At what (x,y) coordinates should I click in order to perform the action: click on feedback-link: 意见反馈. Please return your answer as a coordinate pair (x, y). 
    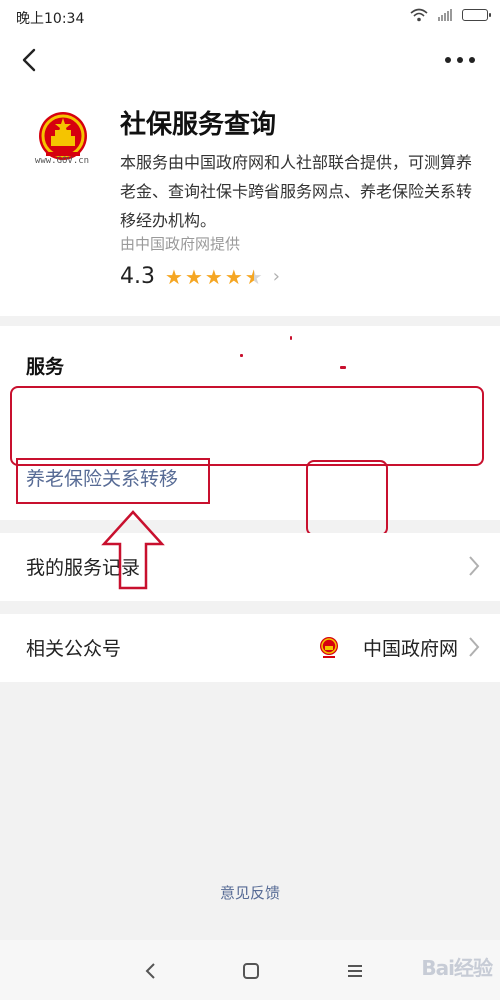
    Looking at the image, I should click on (250, 892).